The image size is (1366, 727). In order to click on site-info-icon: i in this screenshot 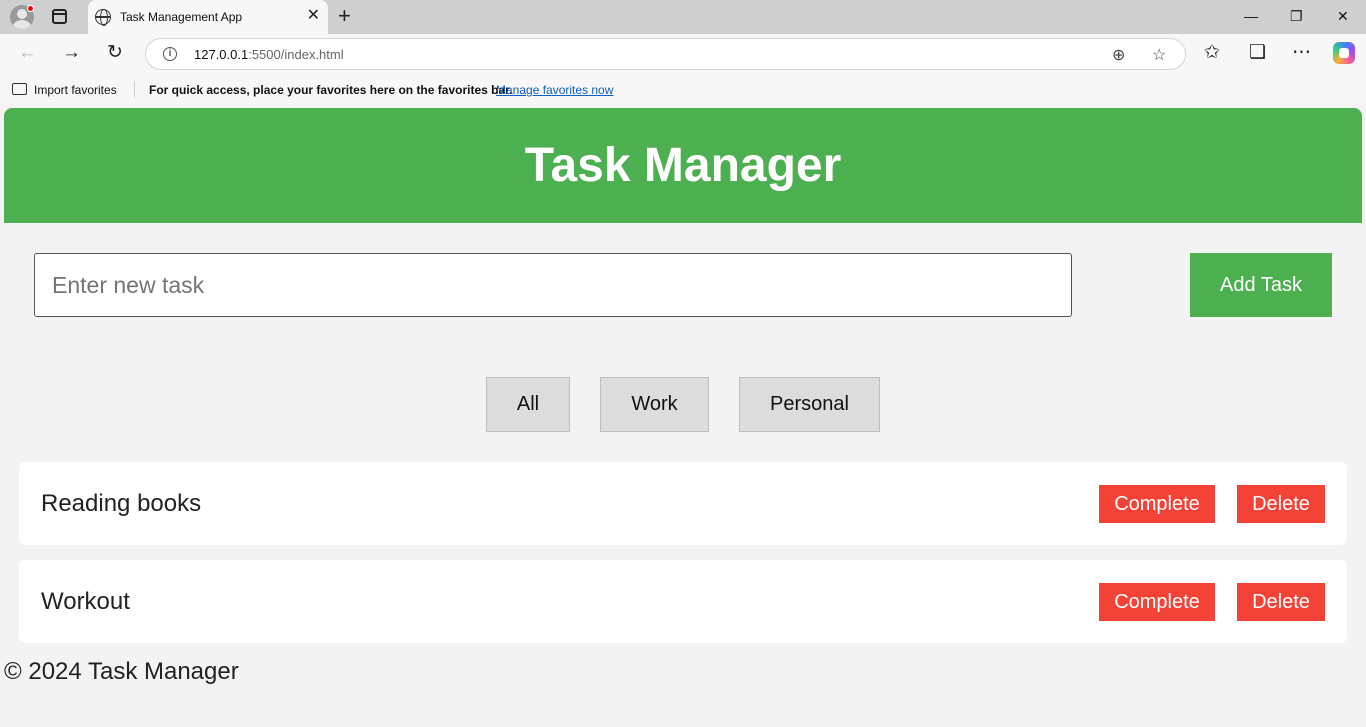, I will do `click(170, 54)`.